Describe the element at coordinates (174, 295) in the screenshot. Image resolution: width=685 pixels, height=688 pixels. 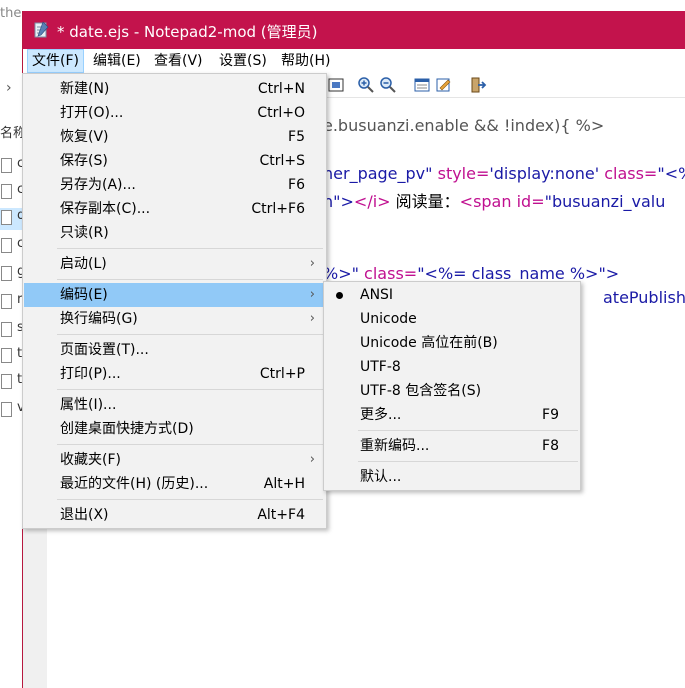
I see `menu-item-encoding: 编码(E) ›` at that location.